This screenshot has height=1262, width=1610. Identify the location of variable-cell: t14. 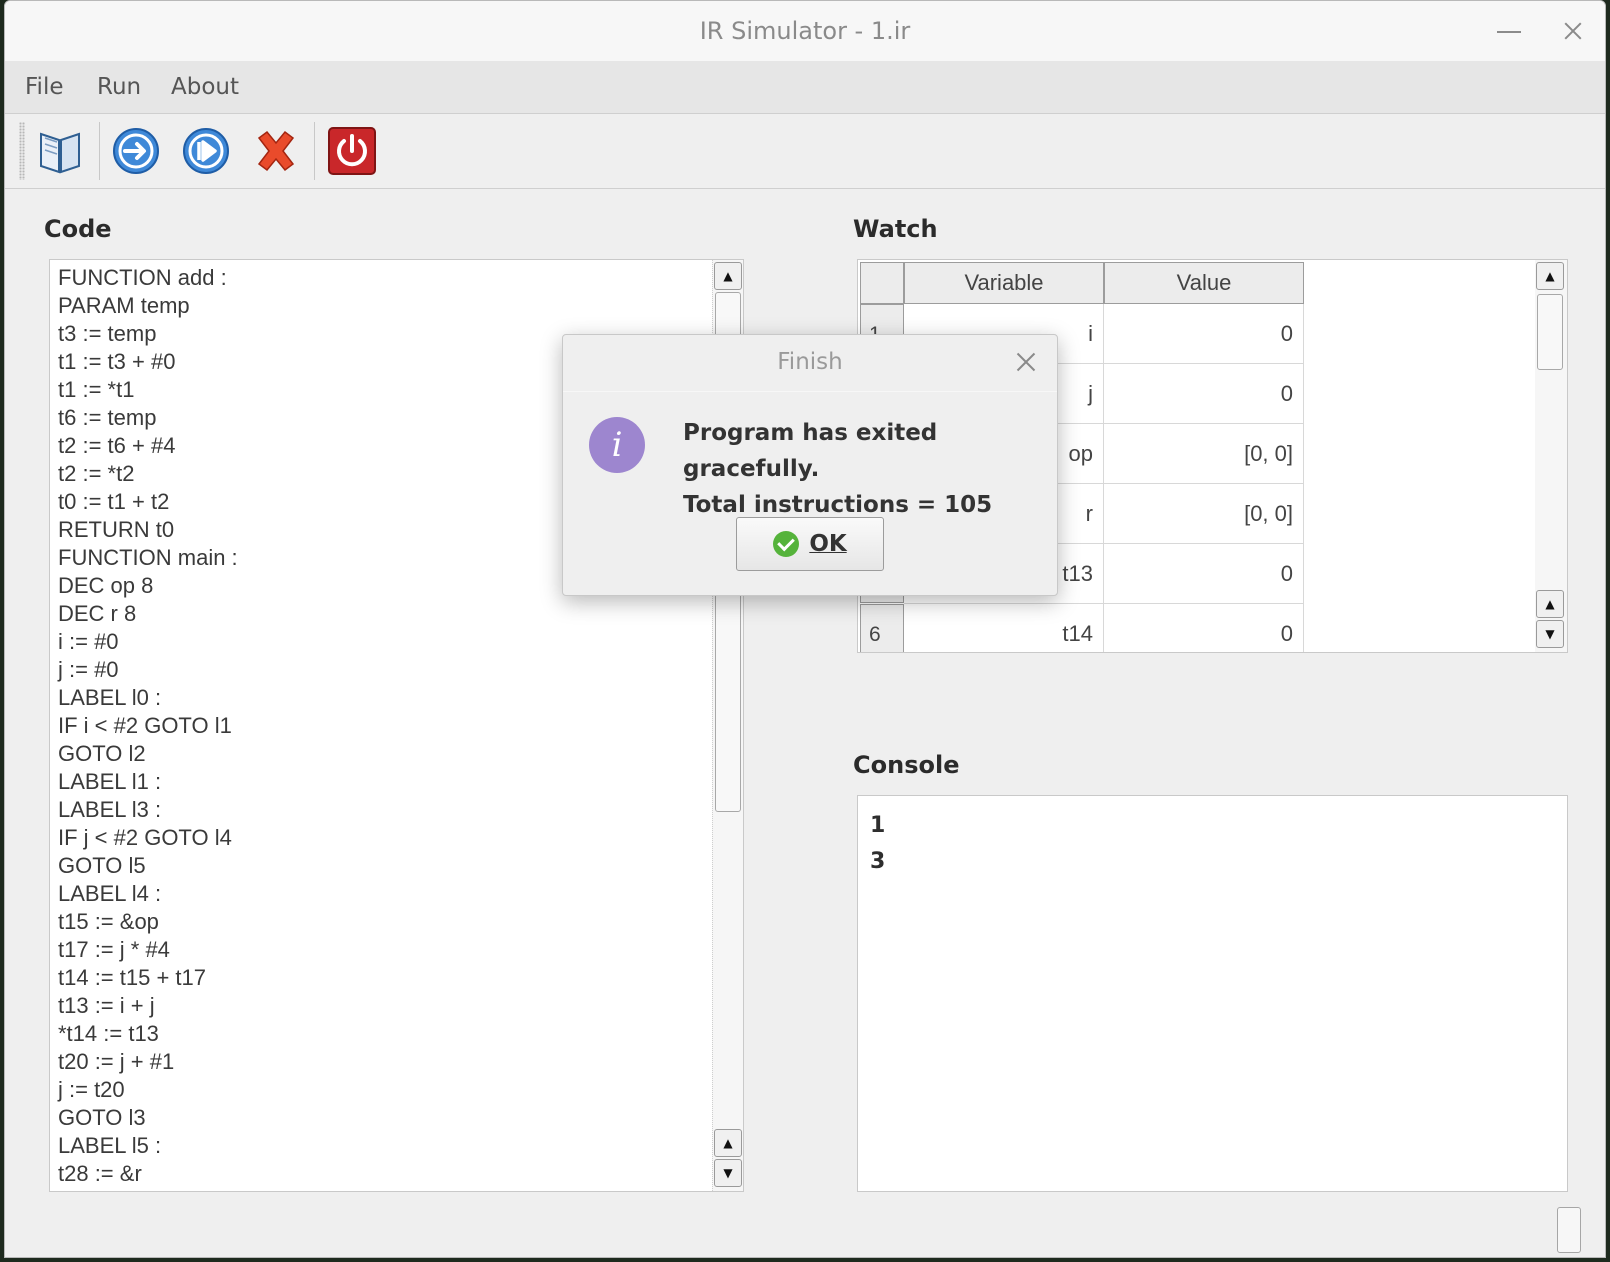
(1004, 628).